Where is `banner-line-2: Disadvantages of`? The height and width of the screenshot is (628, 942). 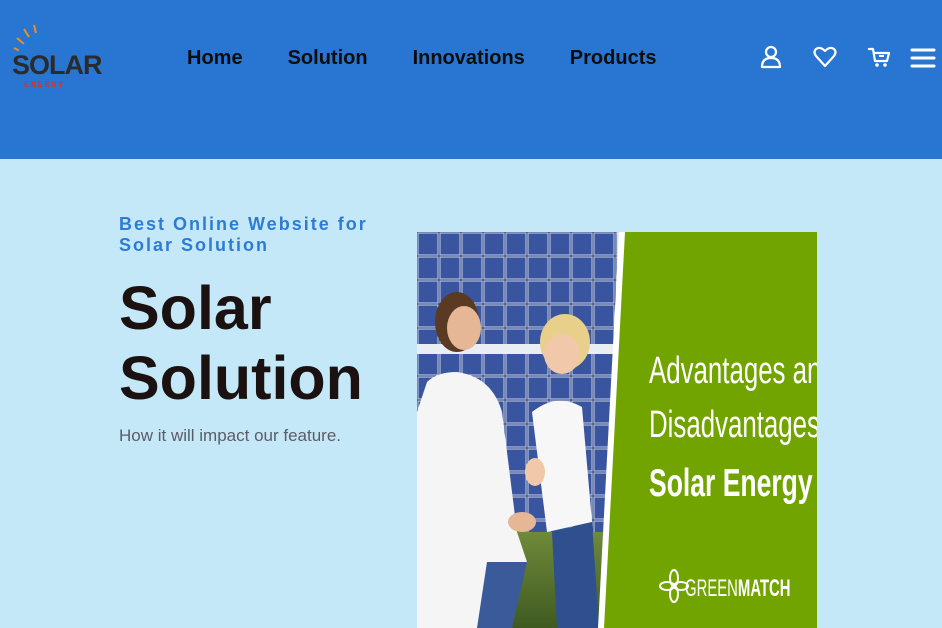
banner-line-2: Disadvantages of is located at coordinates (733, 425).